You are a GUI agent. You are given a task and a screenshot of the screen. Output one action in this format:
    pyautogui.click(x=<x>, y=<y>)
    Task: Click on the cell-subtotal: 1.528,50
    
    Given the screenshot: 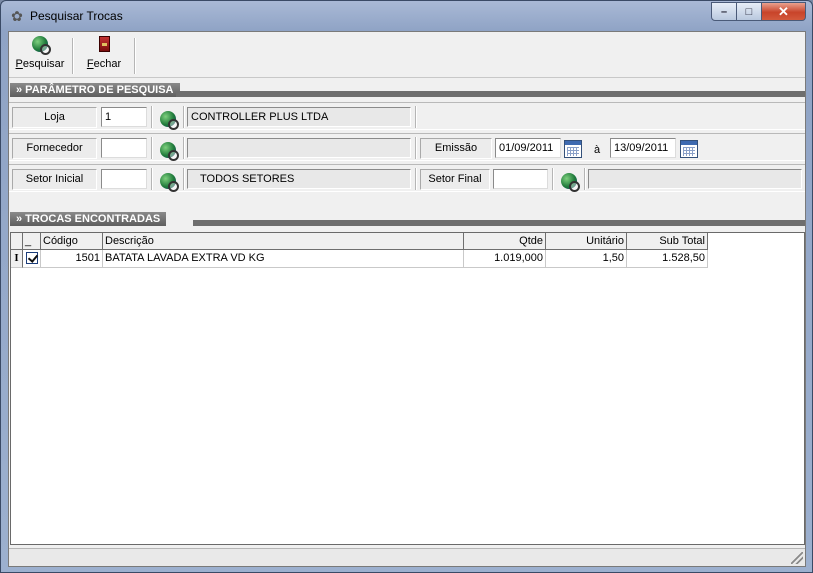 What is the action you would take?
    pyautogui.click(x=667, y=259)
    